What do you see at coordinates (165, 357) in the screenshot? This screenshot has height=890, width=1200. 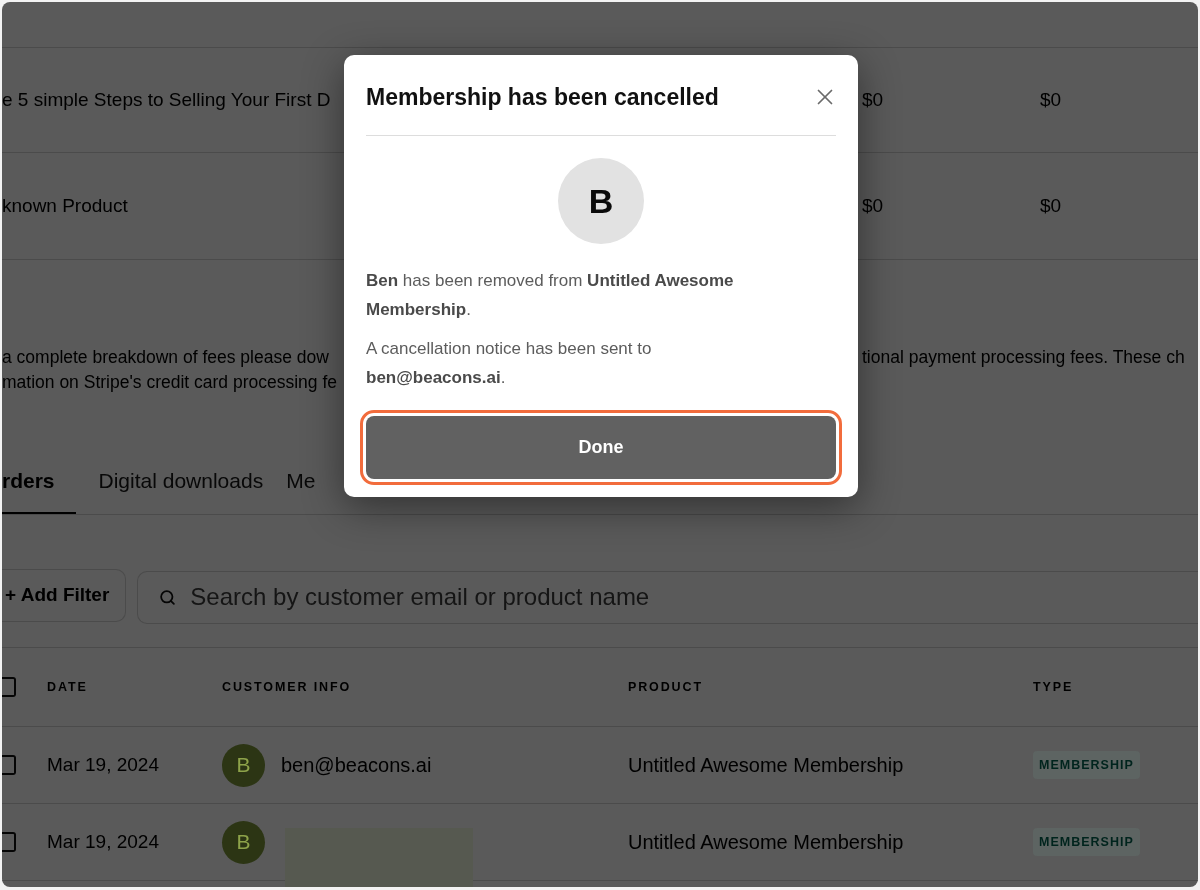 I see `fees-note-text: a complete breakdown of fees please dow` at bounding box center [165, 357].